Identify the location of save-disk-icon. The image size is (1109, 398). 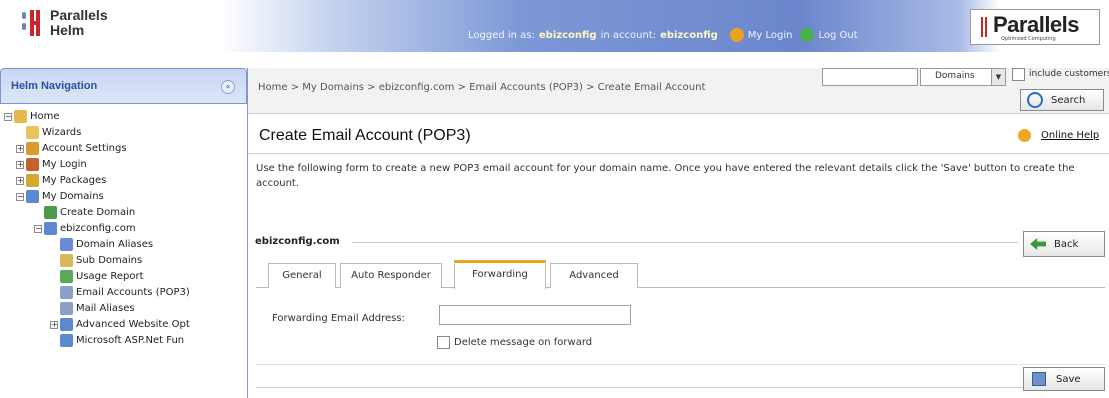
(1039, 379).